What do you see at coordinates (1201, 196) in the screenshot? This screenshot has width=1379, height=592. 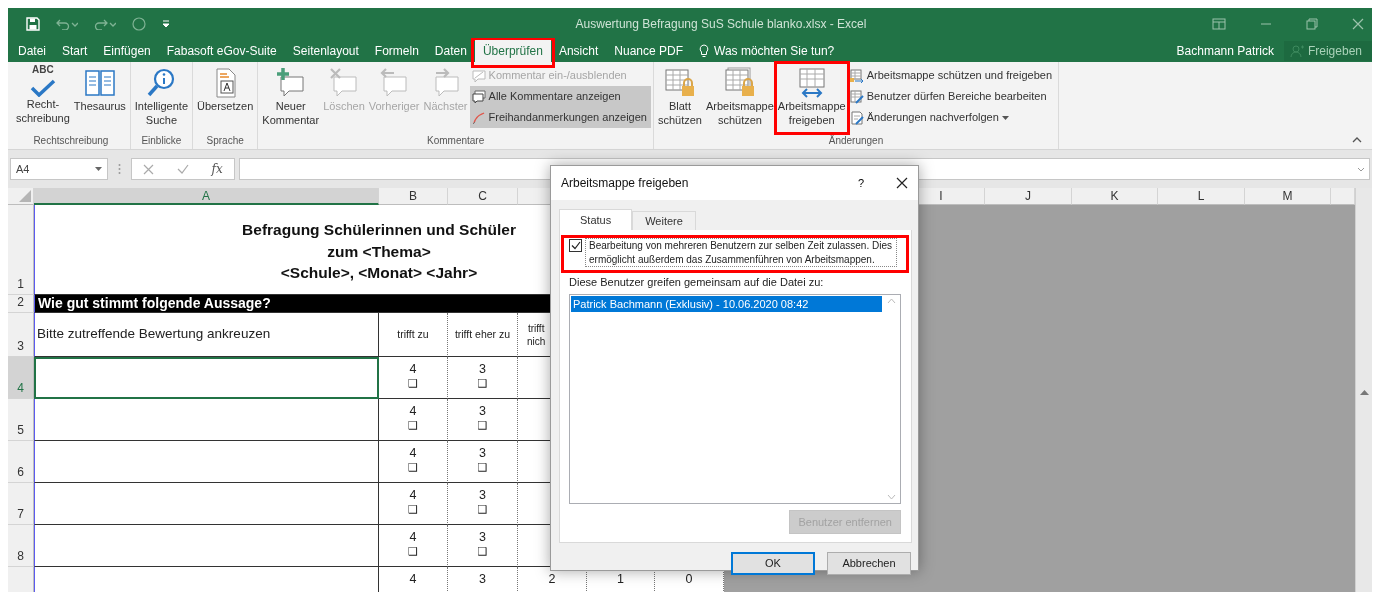 I see `column-header: L` at bounding box center [1201, 196].